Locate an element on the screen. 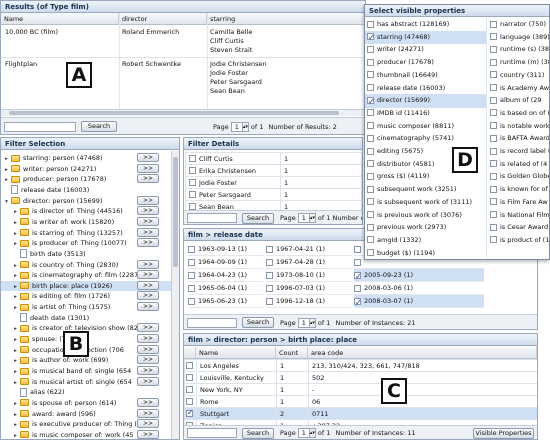  table-row: Cliff Curtis 1 is located at coordinates (273, 158).